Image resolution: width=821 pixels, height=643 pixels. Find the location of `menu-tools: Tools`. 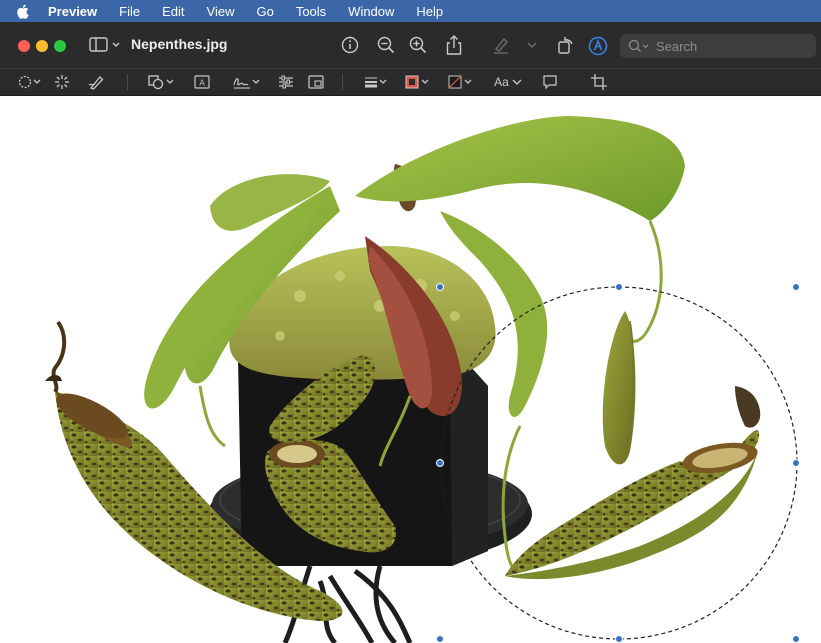

menu-tools: Tools is located at coordinates (311, 11).